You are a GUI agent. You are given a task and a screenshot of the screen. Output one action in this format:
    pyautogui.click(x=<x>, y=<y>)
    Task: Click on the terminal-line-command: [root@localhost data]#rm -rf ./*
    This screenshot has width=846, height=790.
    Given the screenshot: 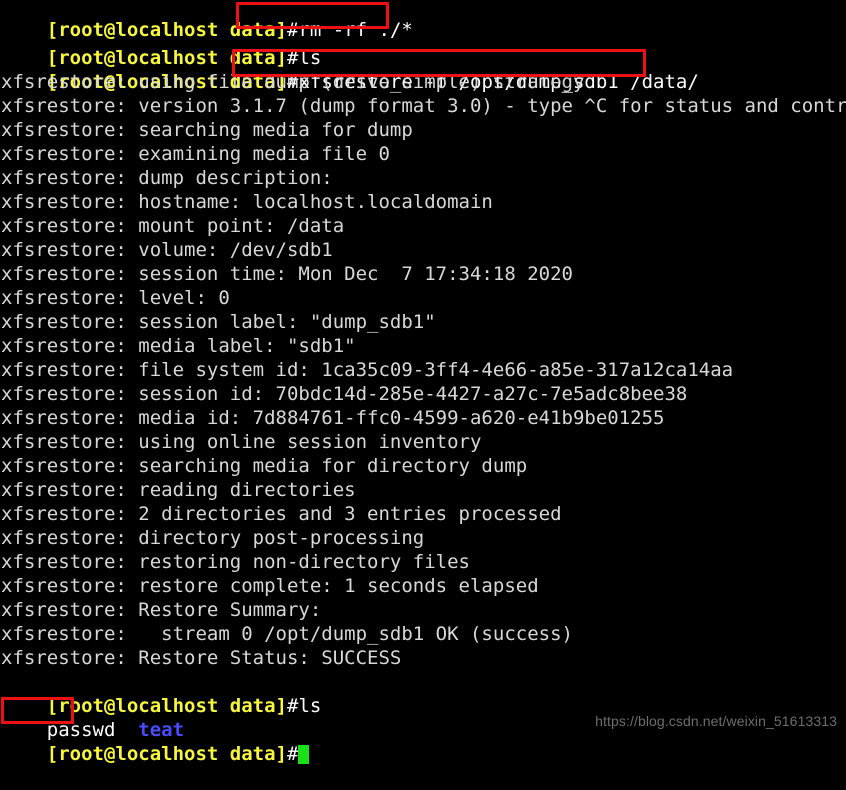 What is the action you would take?
    pyautogui.click(x=423, y=20)
    